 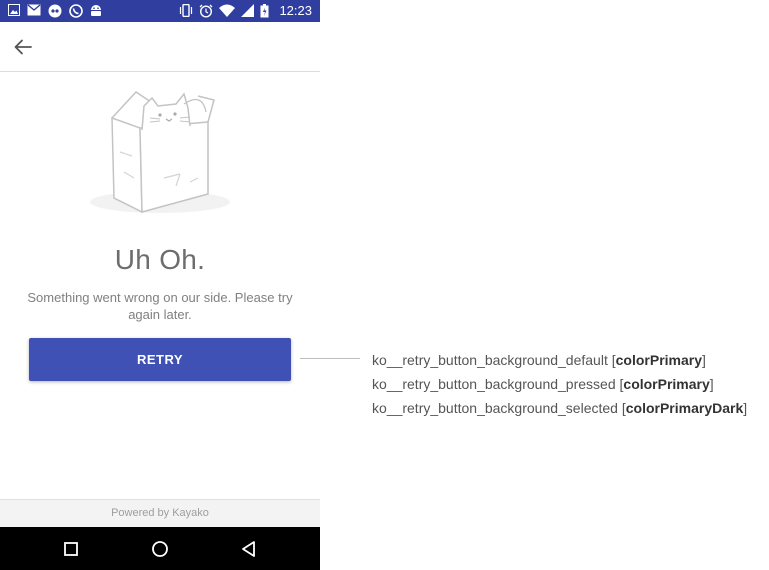 I want to click on arrow-back-icon, so click(x=23, y=47).